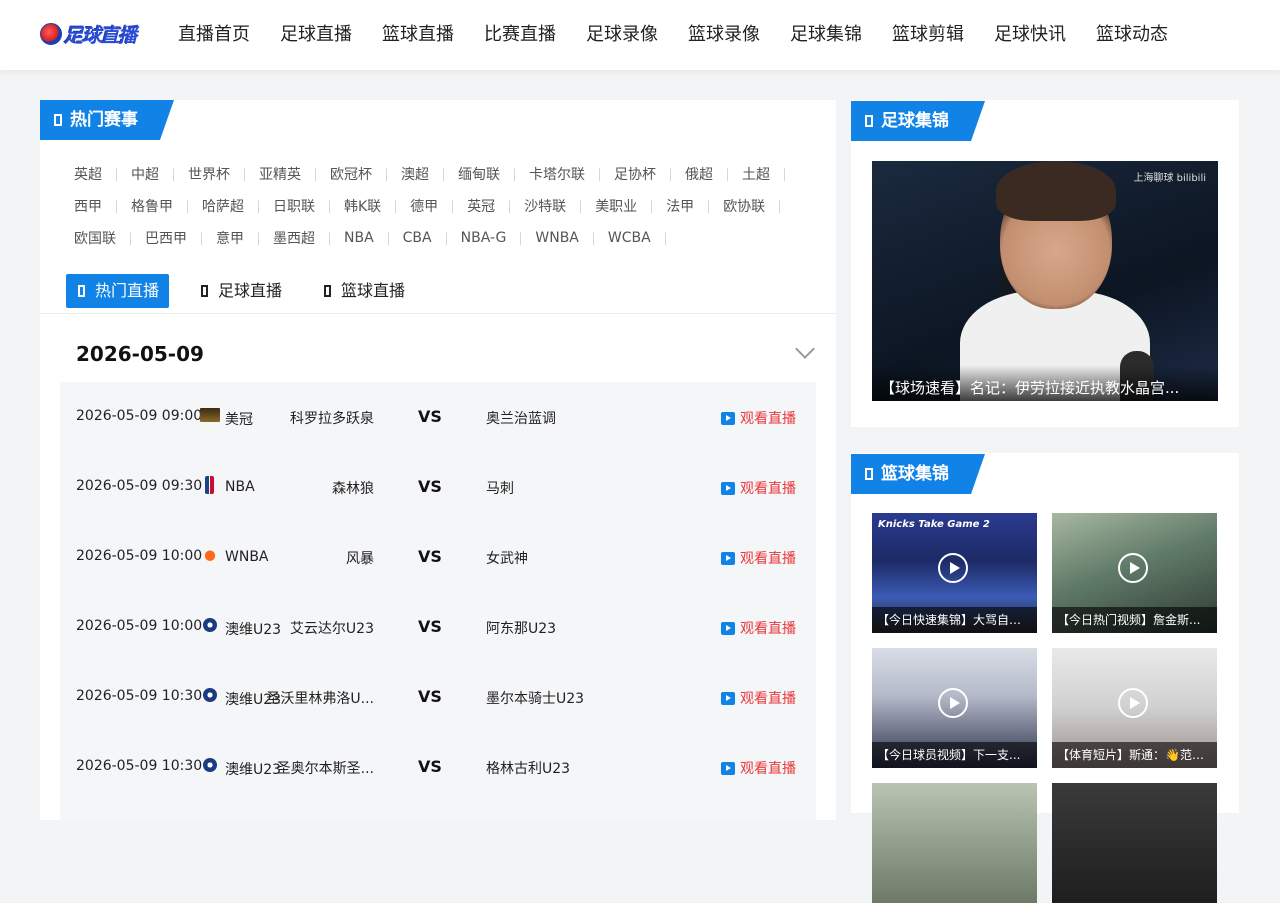 This screenshot has height=903, width=1280. Describe the element at coordinates (377, 206) in the screenshot. I see `hot-event-link: 韩K联` at that location.